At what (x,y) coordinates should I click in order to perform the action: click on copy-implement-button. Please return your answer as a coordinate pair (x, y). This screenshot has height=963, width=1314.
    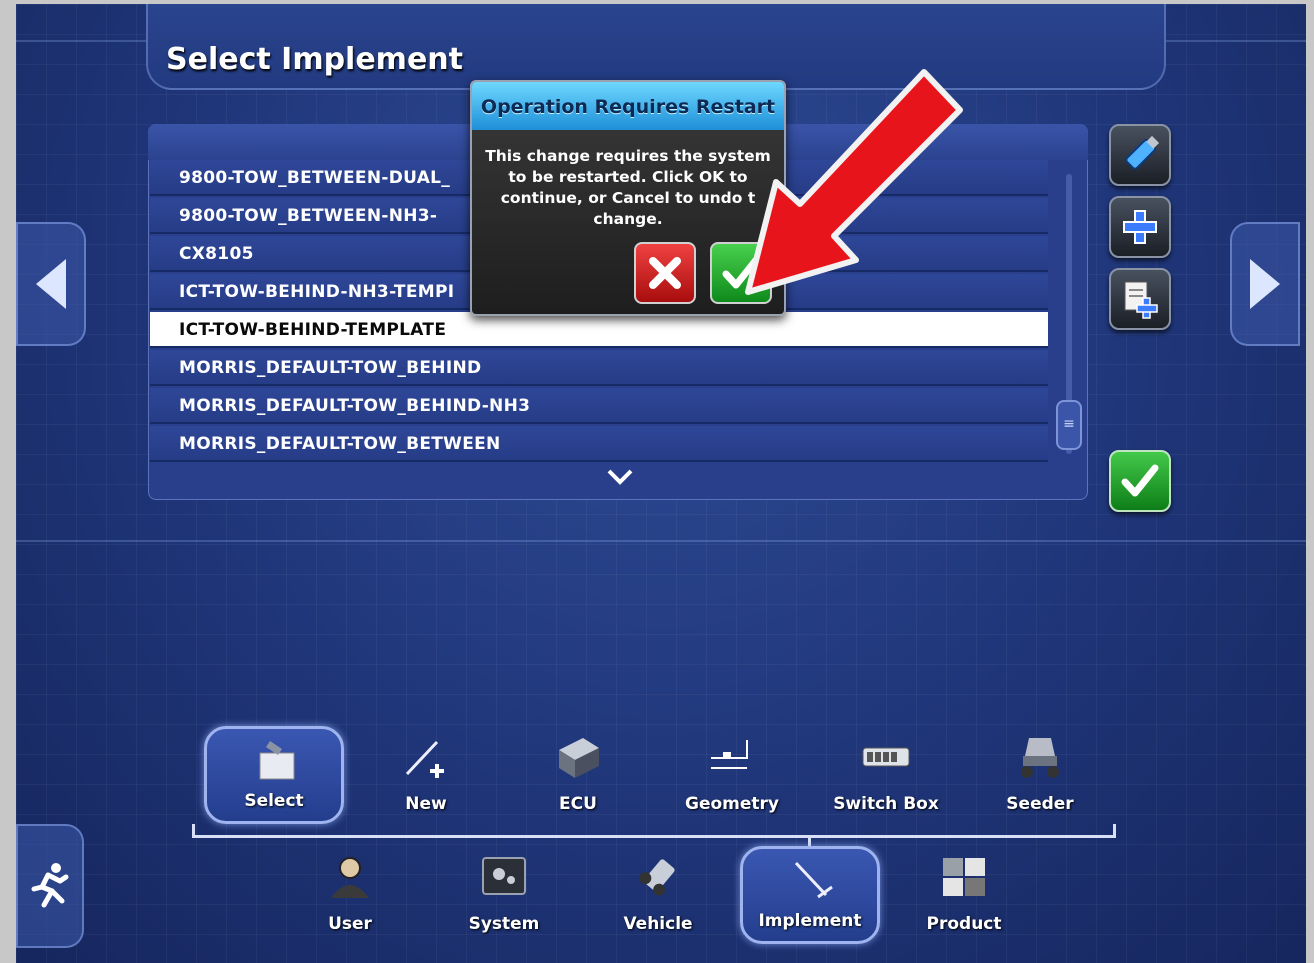
    Looking at the image, I should click on (1140, 299).